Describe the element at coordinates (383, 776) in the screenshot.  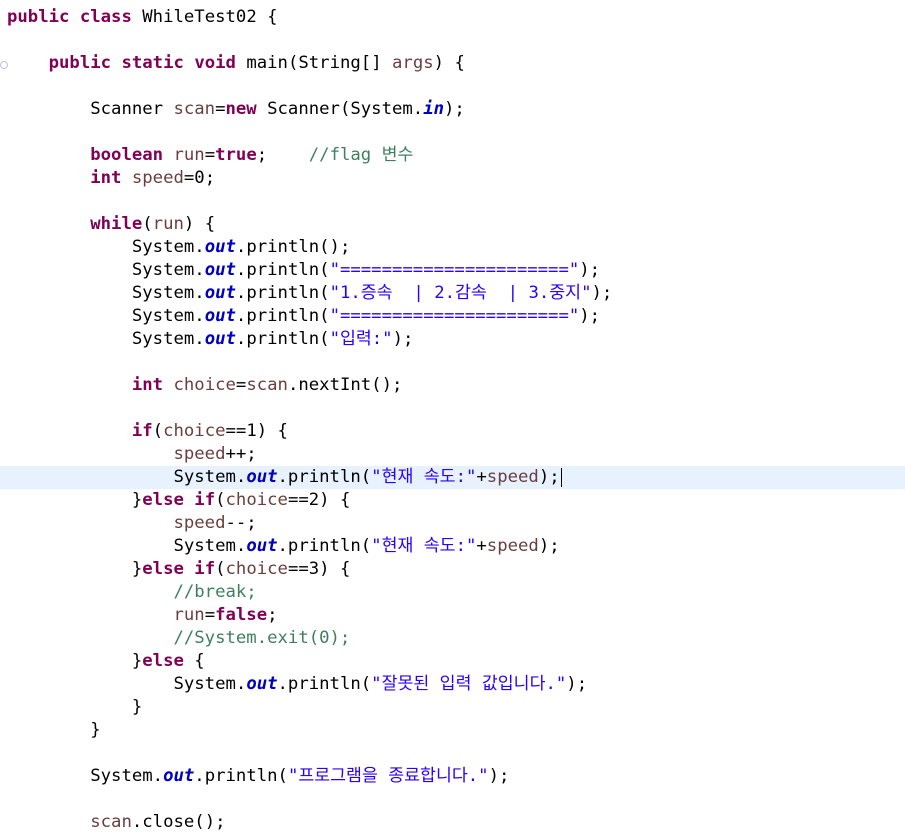
I see `string-token: 프로그램을 종료합니다` at that location.